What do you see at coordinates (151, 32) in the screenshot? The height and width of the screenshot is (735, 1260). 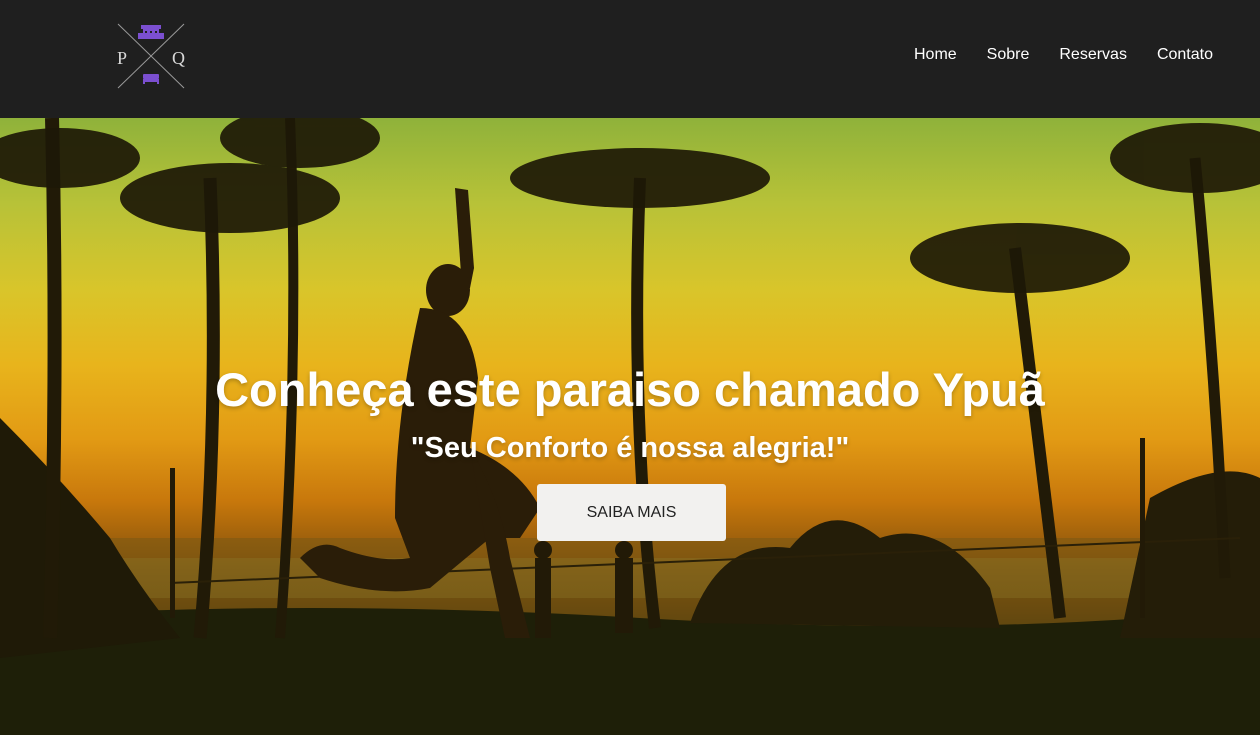 I see `hotel-building-icon` at bounding box center [151, 32].